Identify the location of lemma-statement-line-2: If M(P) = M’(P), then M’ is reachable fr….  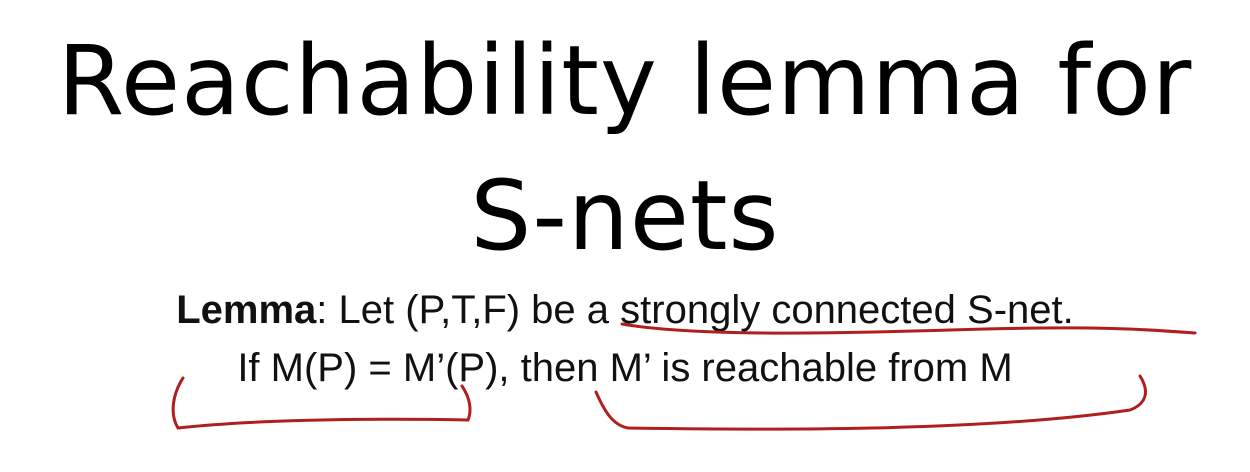
(625, 368).